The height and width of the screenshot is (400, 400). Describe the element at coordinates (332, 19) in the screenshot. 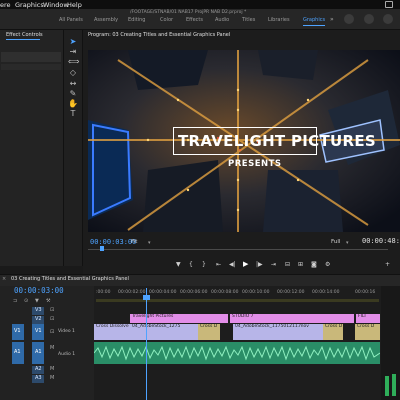

I see `workspace-overflow-icon: »` at that location.